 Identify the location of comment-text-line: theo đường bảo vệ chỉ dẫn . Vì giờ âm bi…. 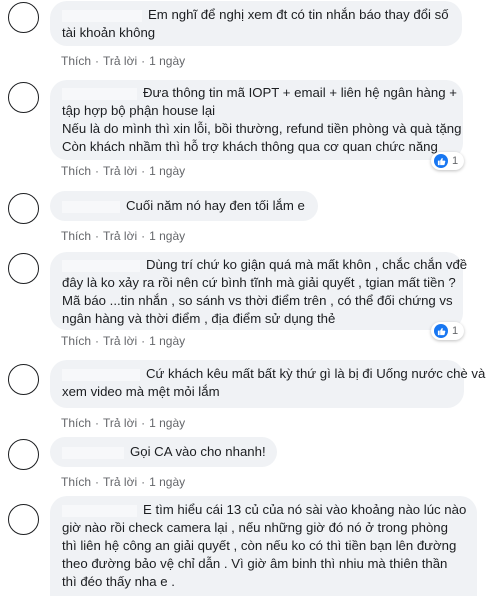
(255, 563).